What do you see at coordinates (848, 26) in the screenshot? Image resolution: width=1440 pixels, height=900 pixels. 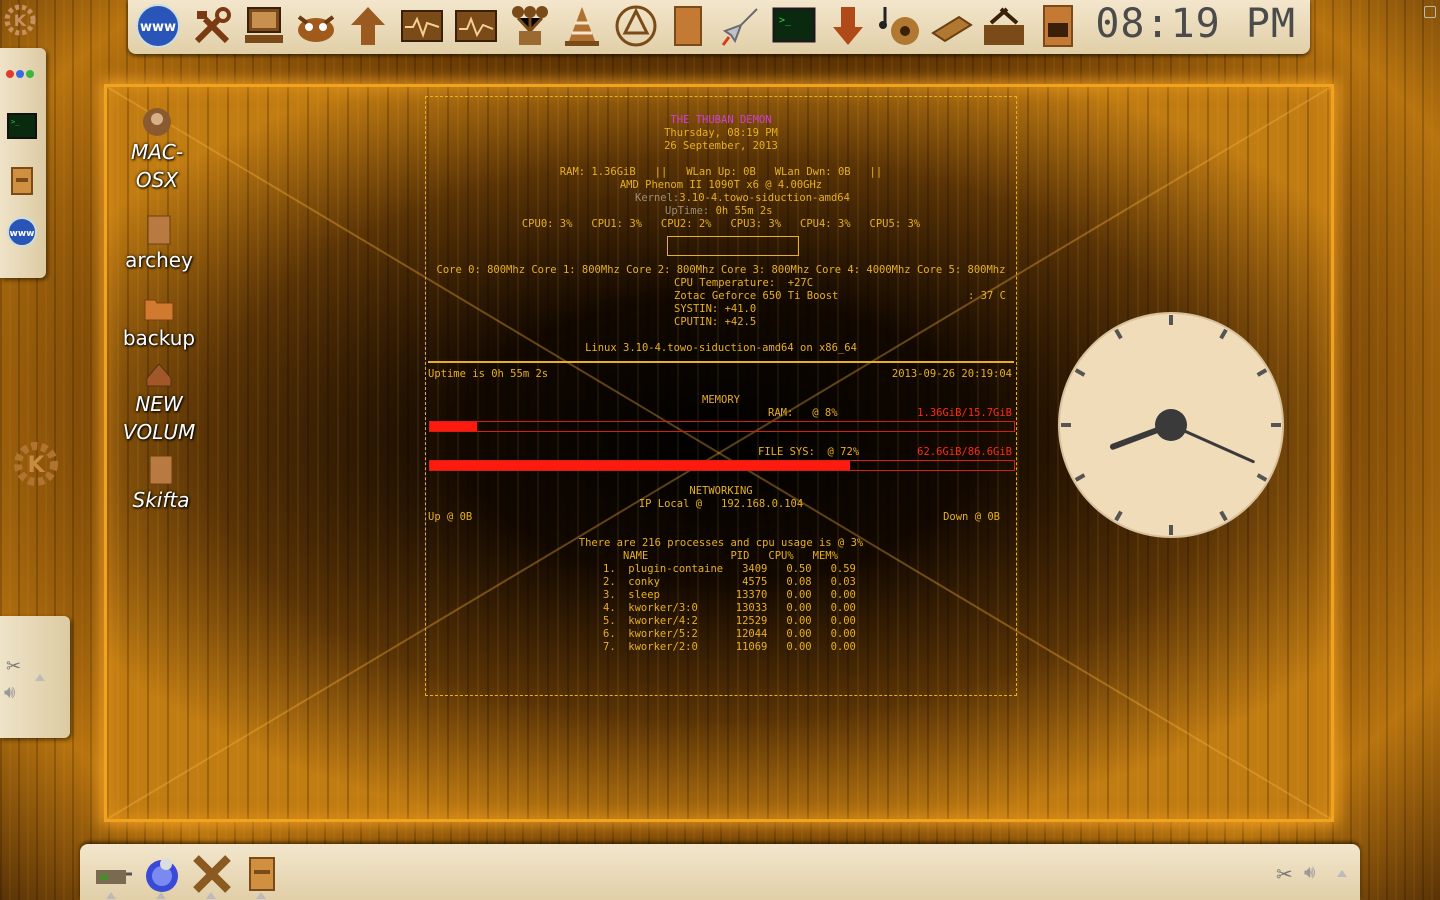 I see `download-icon` at bounding box center [848, 26].